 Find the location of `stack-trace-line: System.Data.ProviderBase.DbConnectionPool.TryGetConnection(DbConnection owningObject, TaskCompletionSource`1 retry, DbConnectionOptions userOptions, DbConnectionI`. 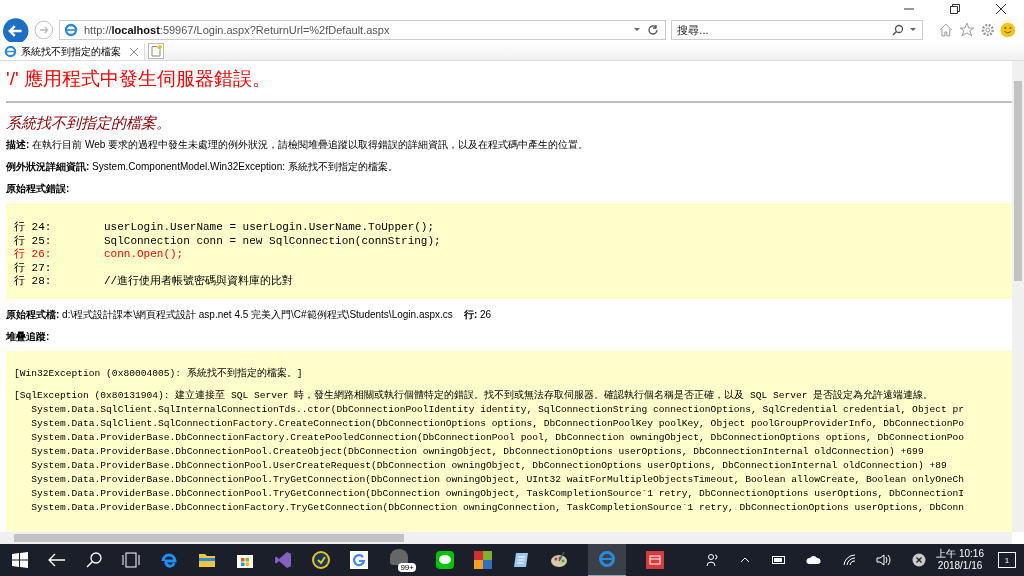

stack-trace-line: System.Data.ProviderBase.DbConnectionPool.TryGetConnection(DbConnection owningObject, TaskCompletionSource`1 retry, DbConnectionOptions userOptions, DbConnectionI is located at coordinates (497, 493).